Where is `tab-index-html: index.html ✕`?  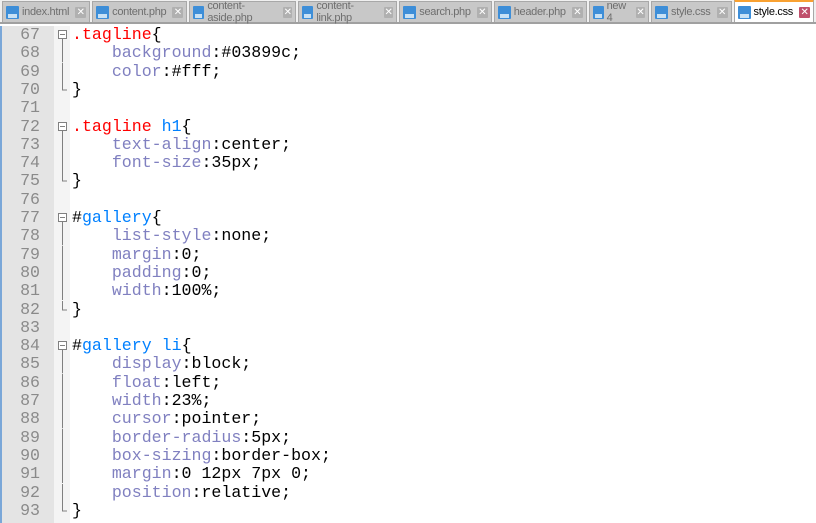 tab-index-html: index.html ✕ is located at coordinates (46, 11).